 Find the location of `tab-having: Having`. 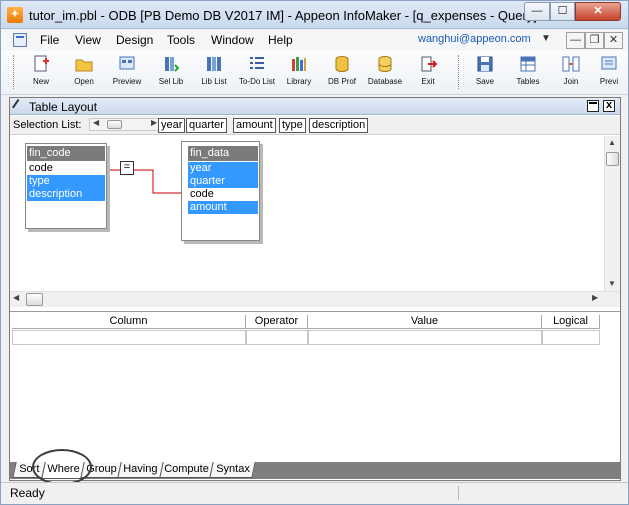

tab-having: Having is located at coordinates (140, 470).